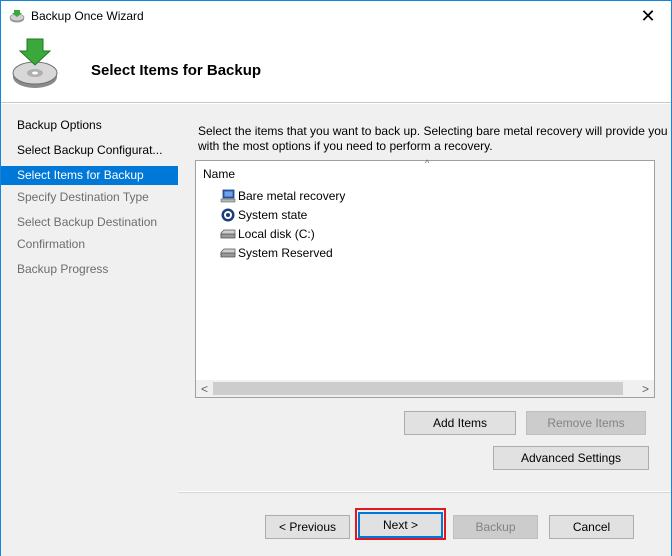 The height and width of the screenshot is (556, 672). Describe the element at coordinates (495, 527) in the screenshot. I see `backup-button: Backup` at that location.